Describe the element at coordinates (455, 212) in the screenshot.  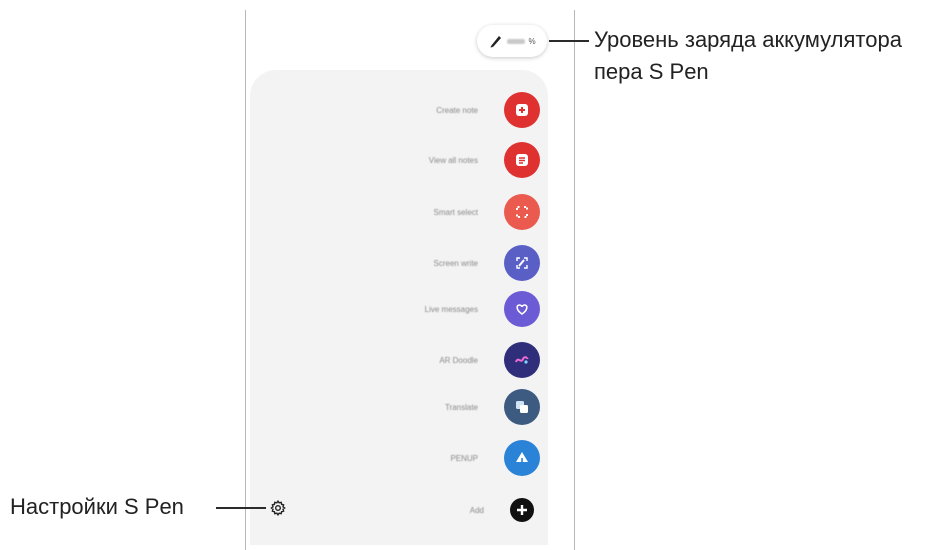
I see `menu-item-label: Smart select` at that location.